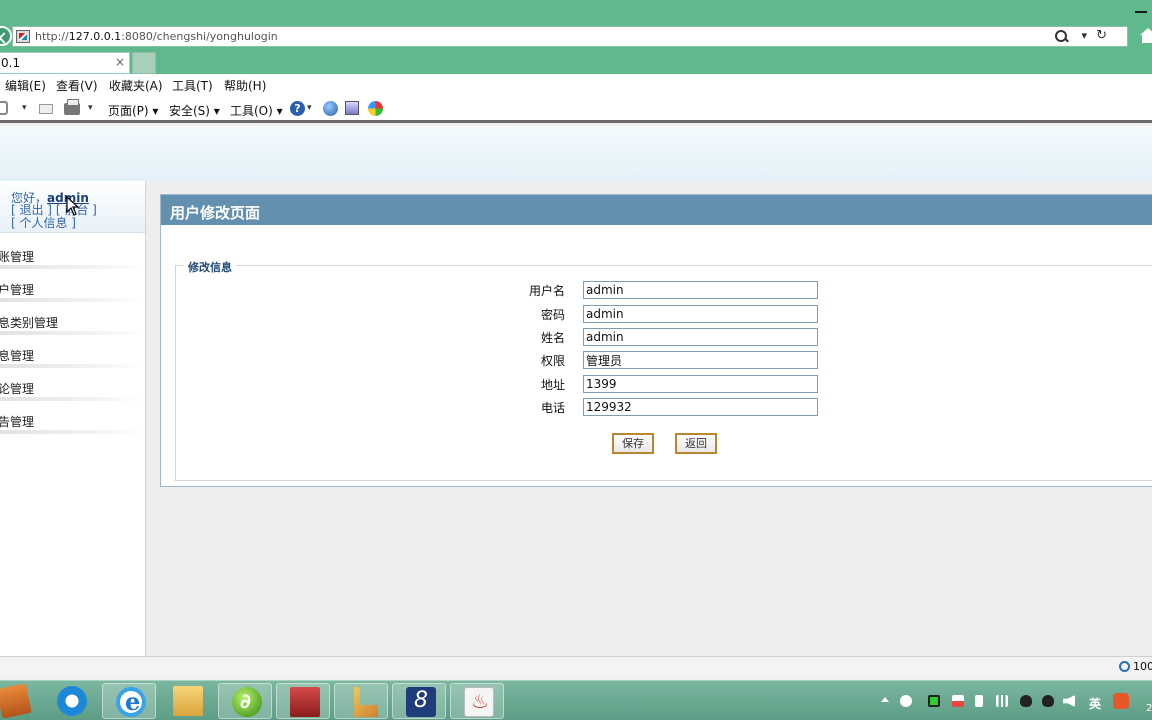  Describe the element at coordinates (885, 699) in the screenshot. I see `tray-expand-icon` at that location.